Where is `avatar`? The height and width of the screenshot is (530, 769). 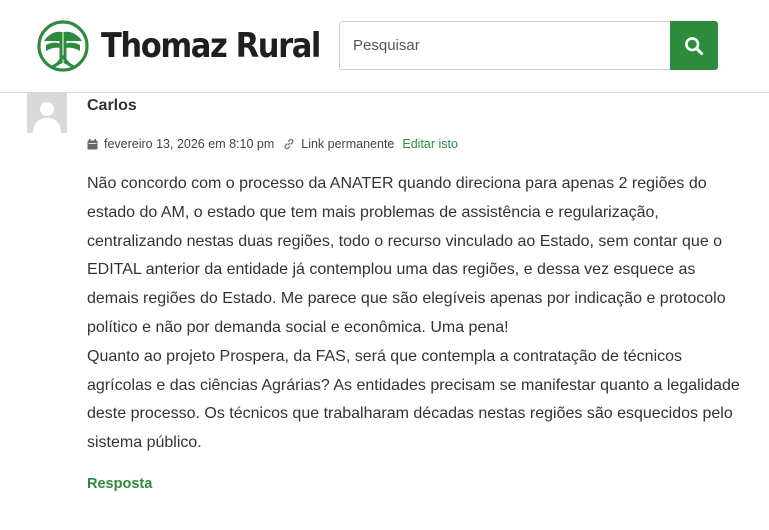
avatar is located at coordinates (47, 113).